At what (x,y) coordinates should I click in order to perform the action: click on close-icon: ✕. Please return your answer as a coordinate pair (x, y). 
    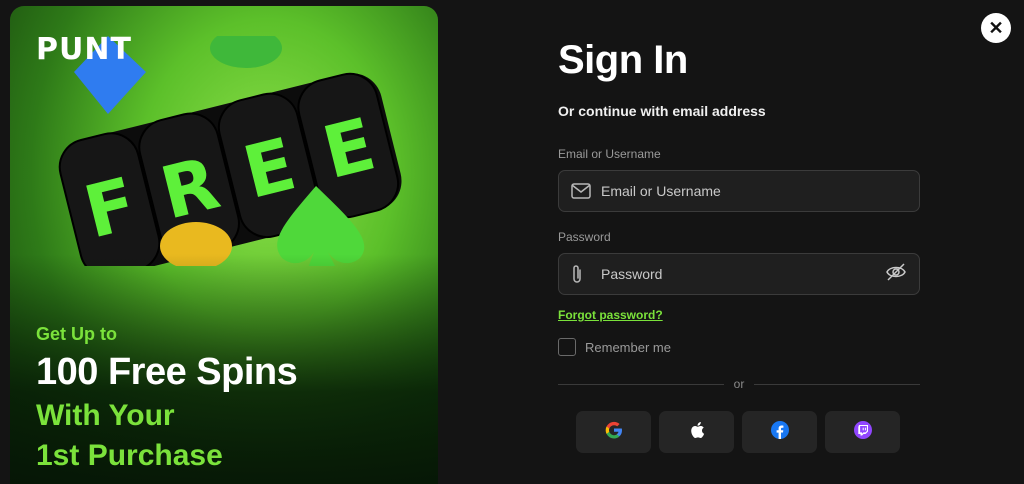
    Looking at the image, I should click on (996, 27).